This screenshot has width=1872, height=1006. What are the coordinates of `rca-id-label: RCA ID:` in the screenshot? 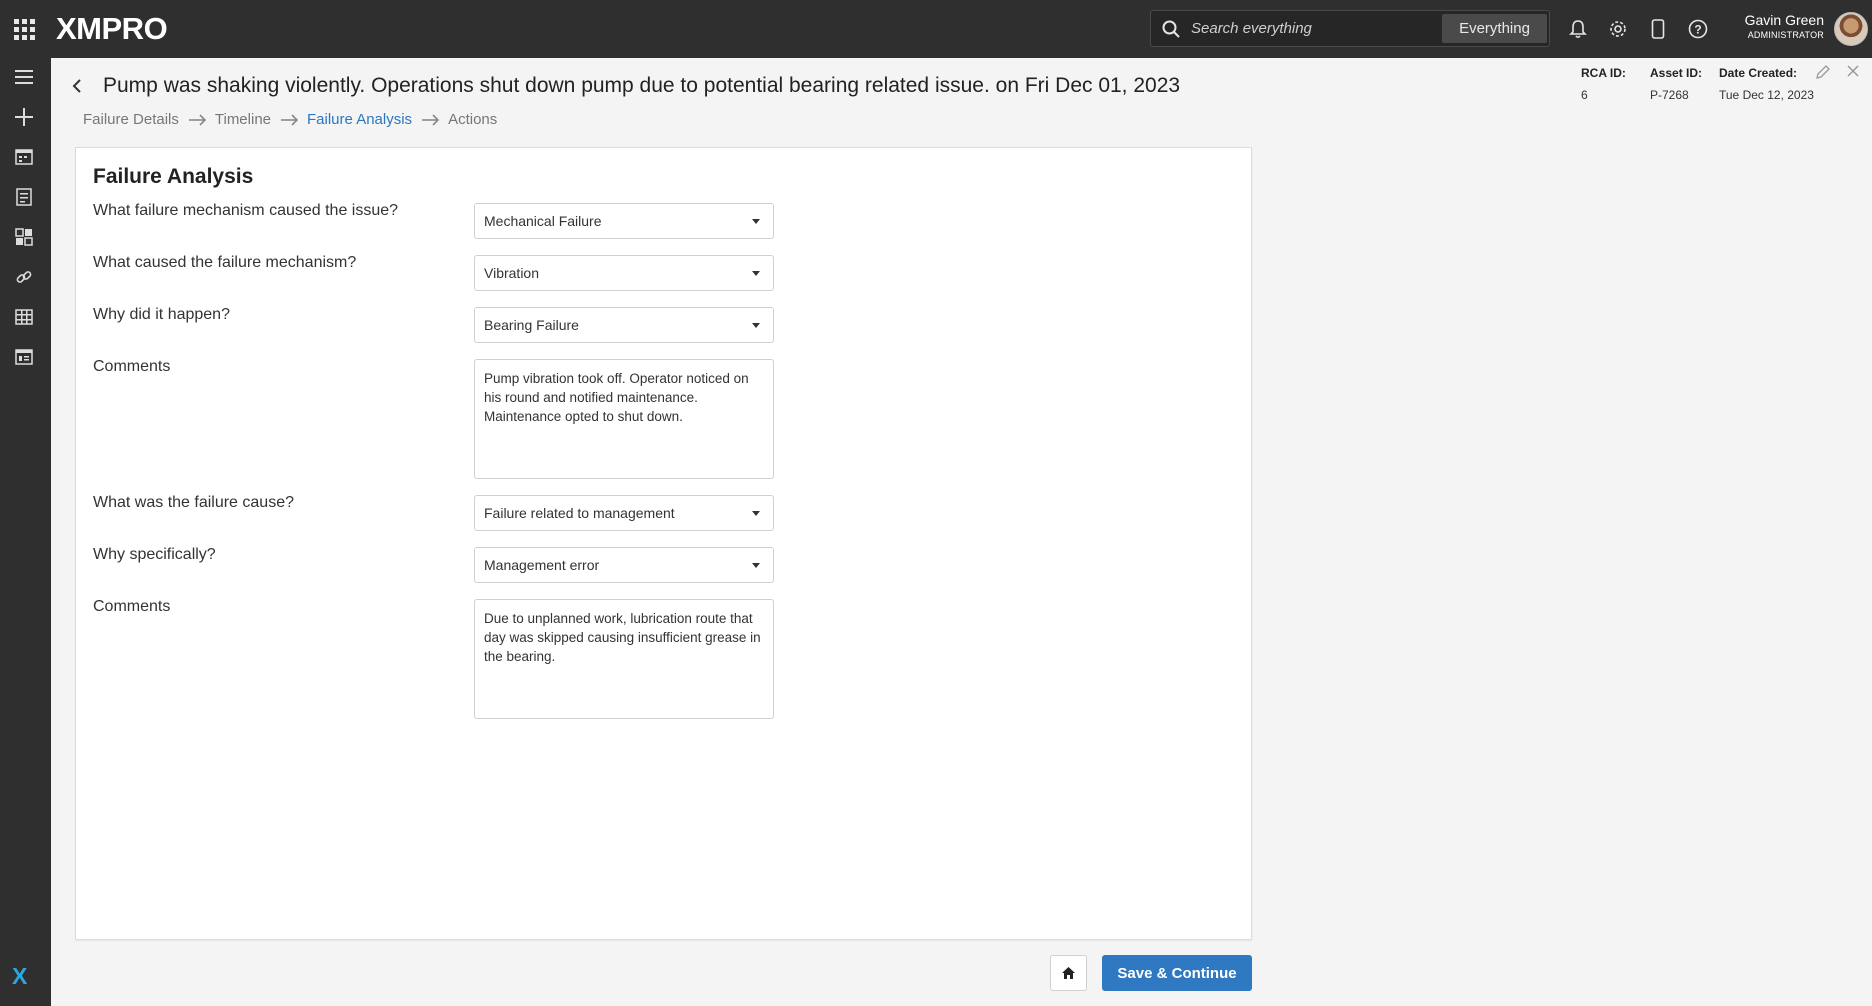 It's located at (1603, 73).